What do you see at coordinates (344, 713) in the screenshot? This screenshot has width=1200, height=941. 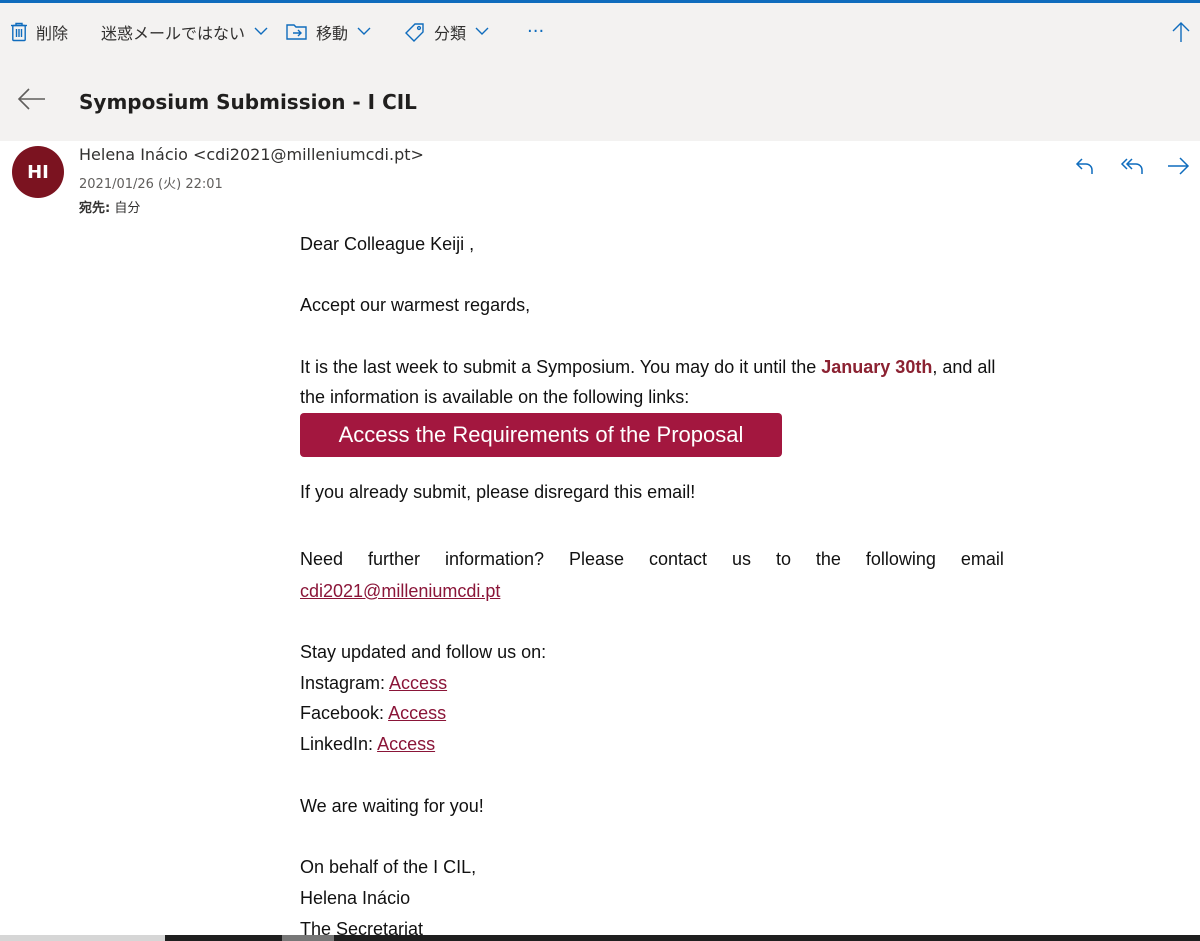 I see `facebook-label: Facebook:` at bounding box center [344, 713].